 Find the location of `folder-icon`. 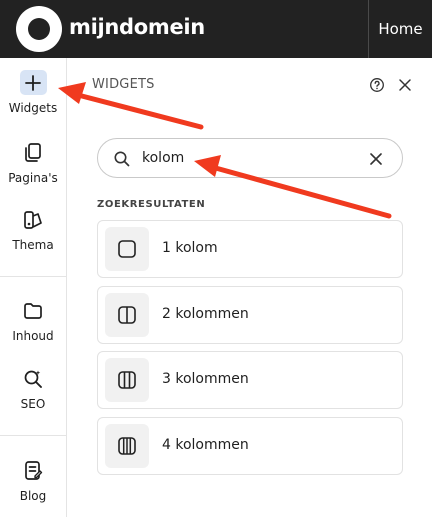

folder-icon is located at coordinates (33, 311).